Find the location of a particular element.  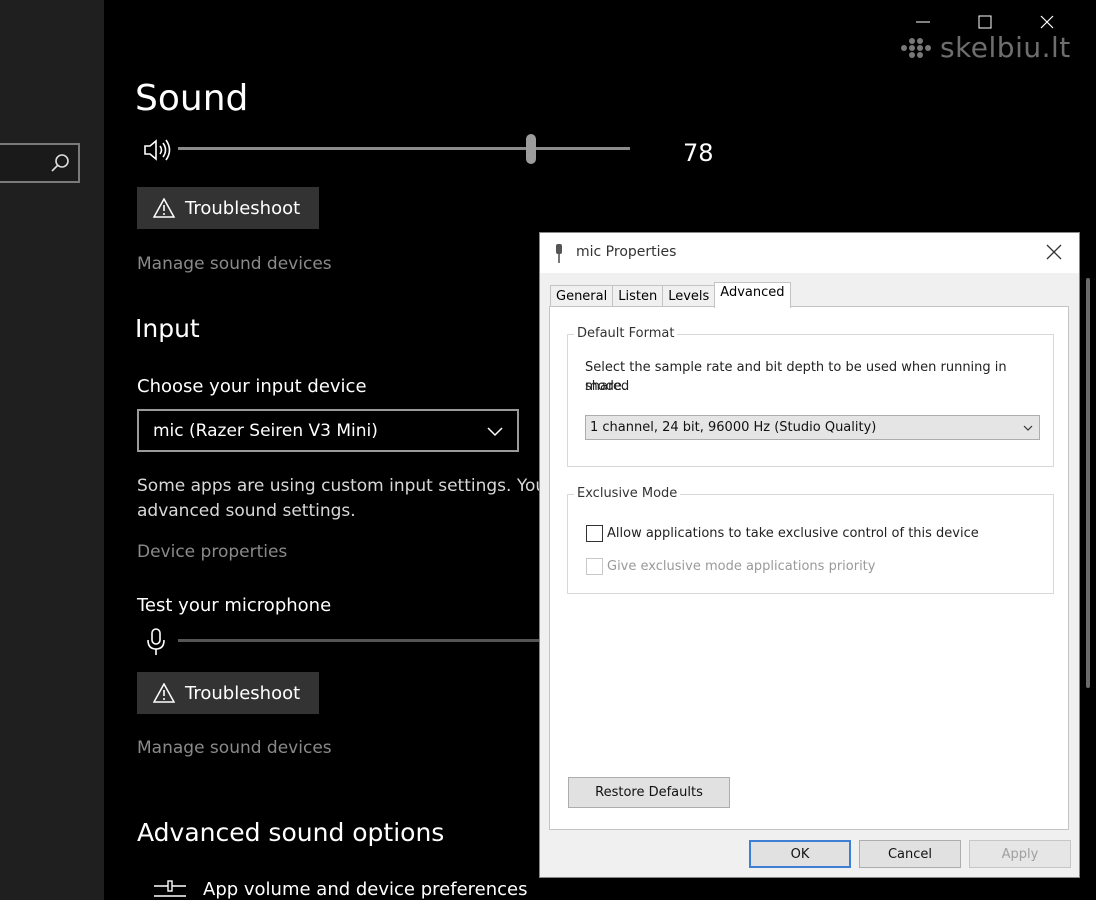

input-device-value: mic (Razer Seiren V3 Mini) is located at coordinates (265, 430).